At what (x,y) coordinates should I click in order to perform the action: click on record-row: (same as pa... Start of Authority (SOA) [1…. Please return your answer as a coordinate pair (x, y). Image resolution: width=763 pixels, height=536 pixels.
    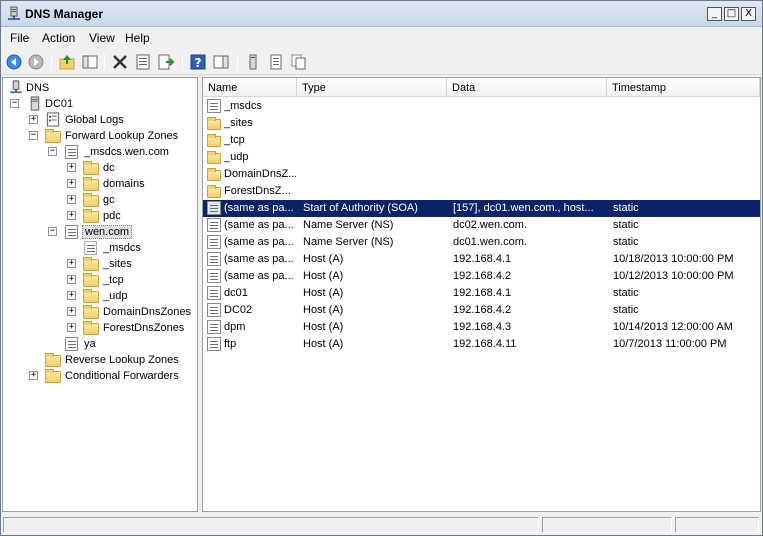
    Looking at the image, I should click on (481, 208).